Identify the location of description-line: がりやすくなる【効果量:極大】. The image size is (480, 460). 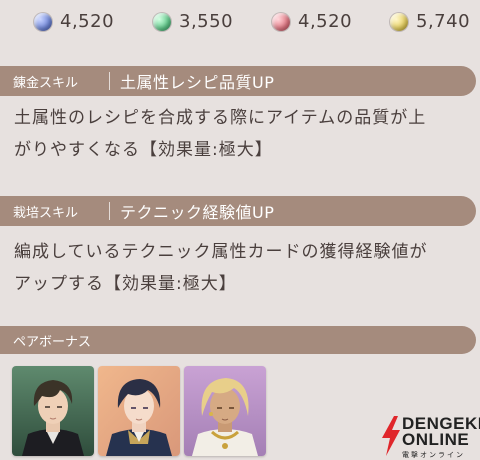
(143, 150).